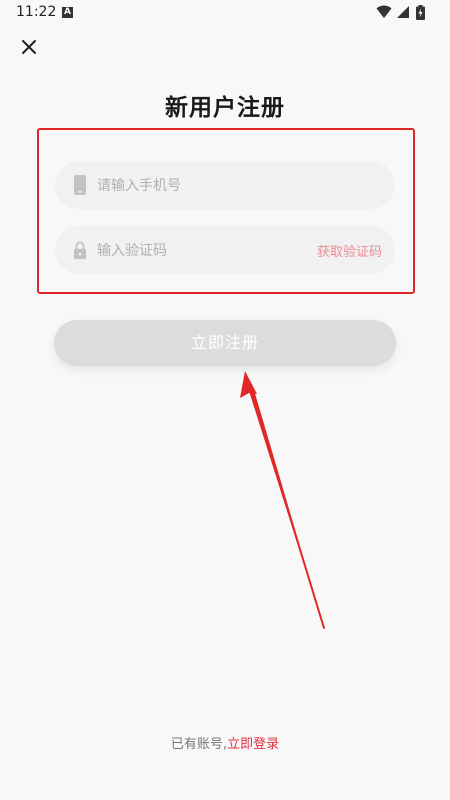  What do you see at coordinates (207, 251) in the screenshot?
I see `code-input` at bounding box center [207, 251].